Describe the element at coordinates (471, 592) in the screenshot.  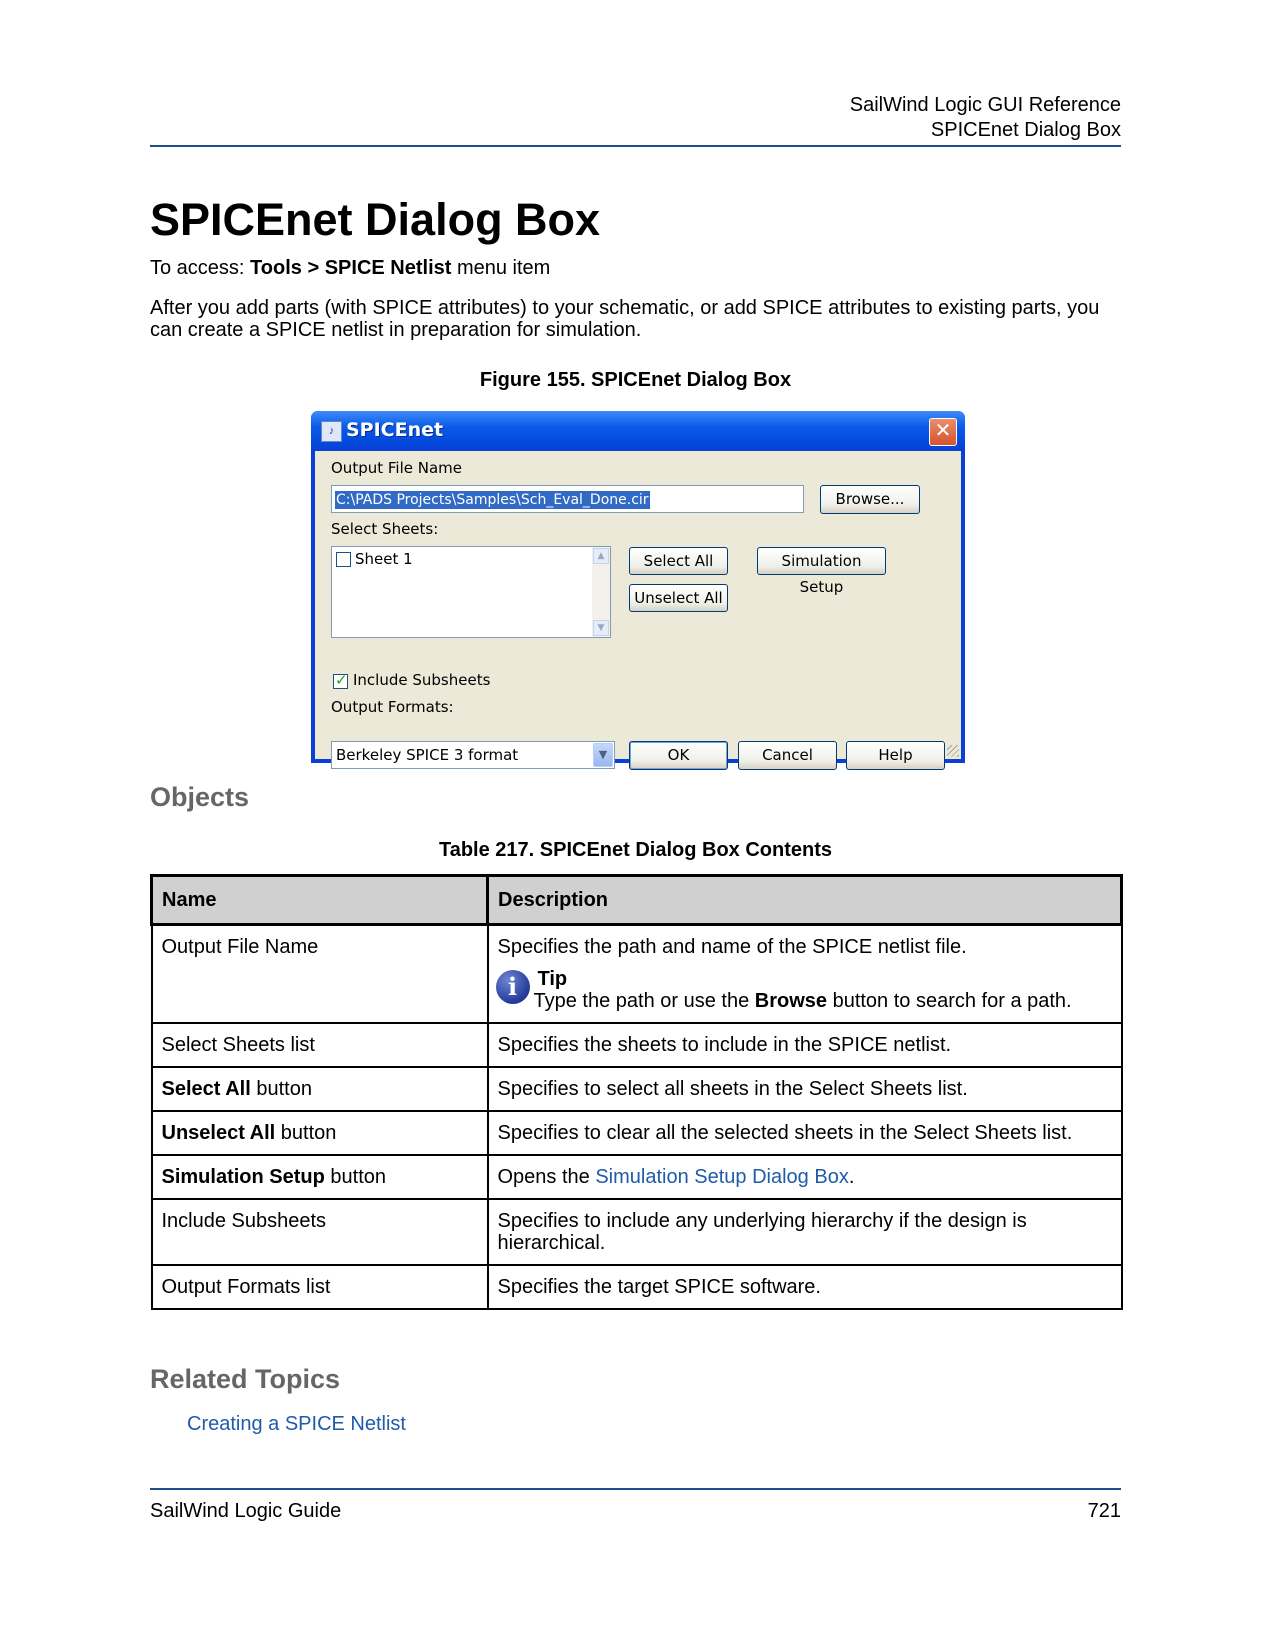
I see `sheets-listbox: Sheet 1 ▲ ▼` at that location.